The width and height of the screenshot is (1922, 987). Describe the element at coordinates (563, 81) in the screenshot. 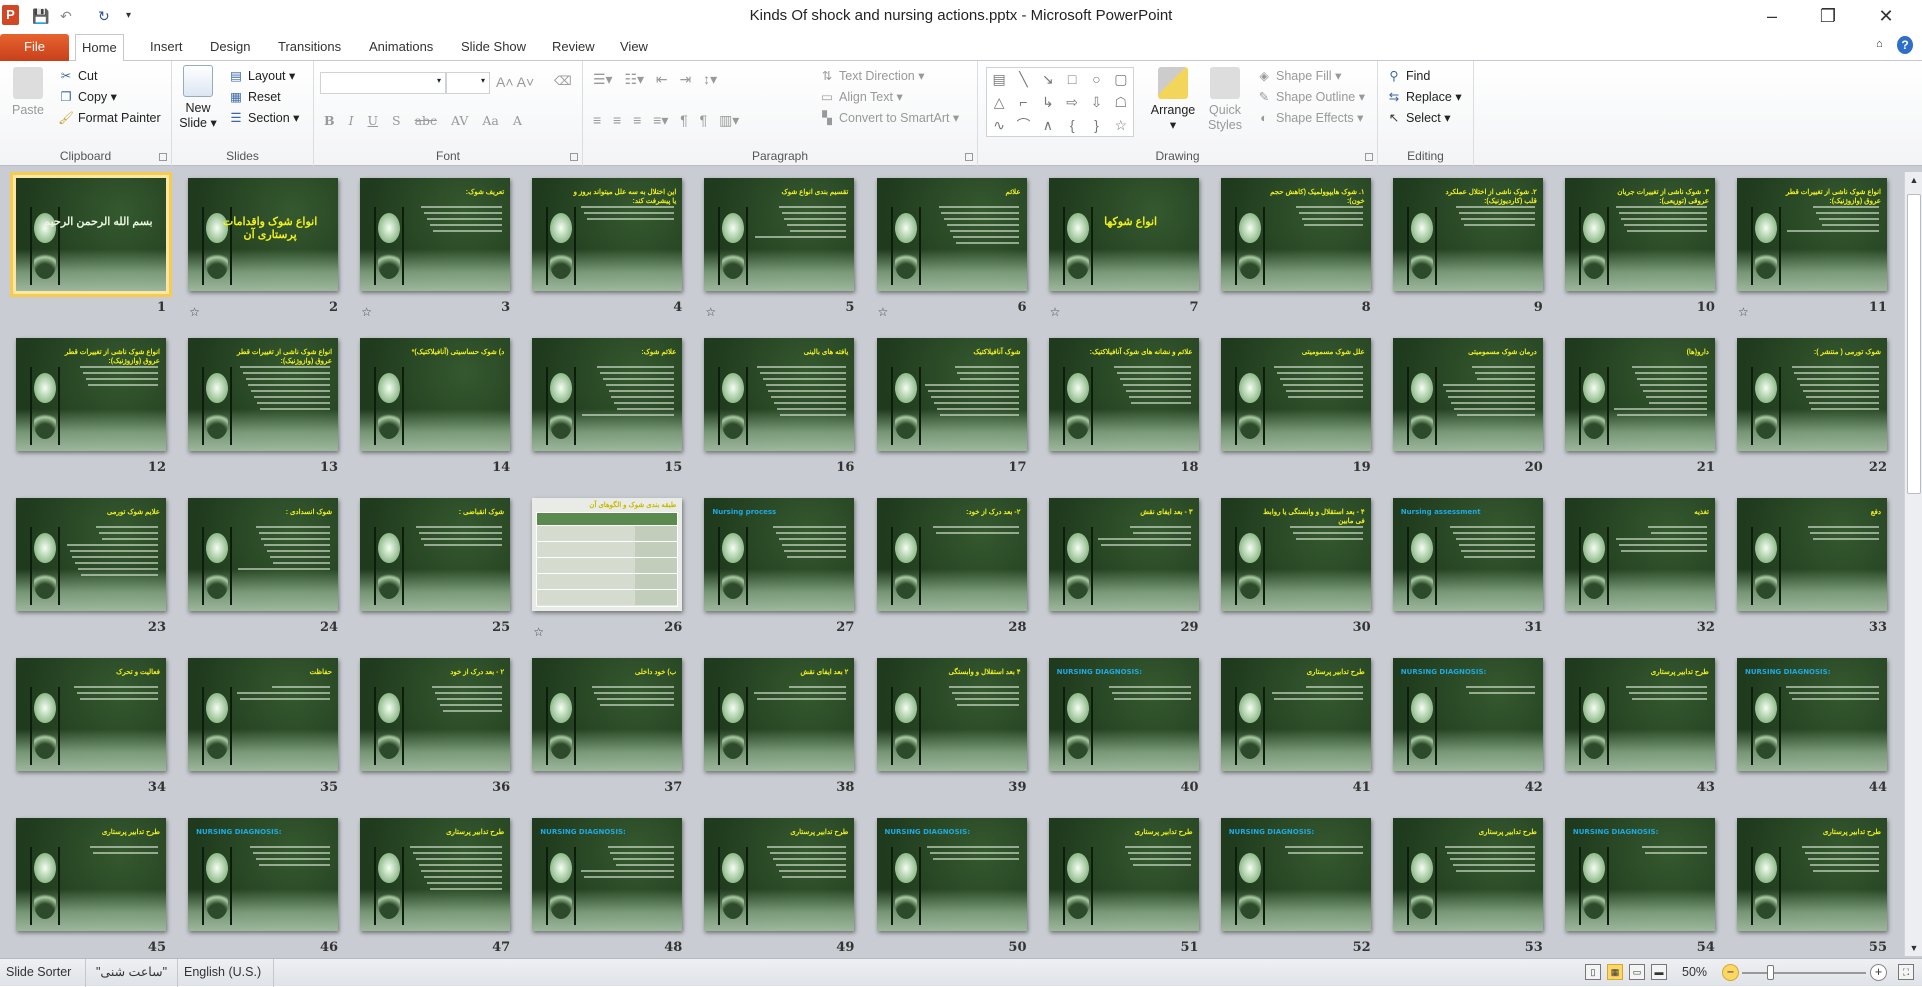

I see `clear-formatting-icon: ⌫` at that location.